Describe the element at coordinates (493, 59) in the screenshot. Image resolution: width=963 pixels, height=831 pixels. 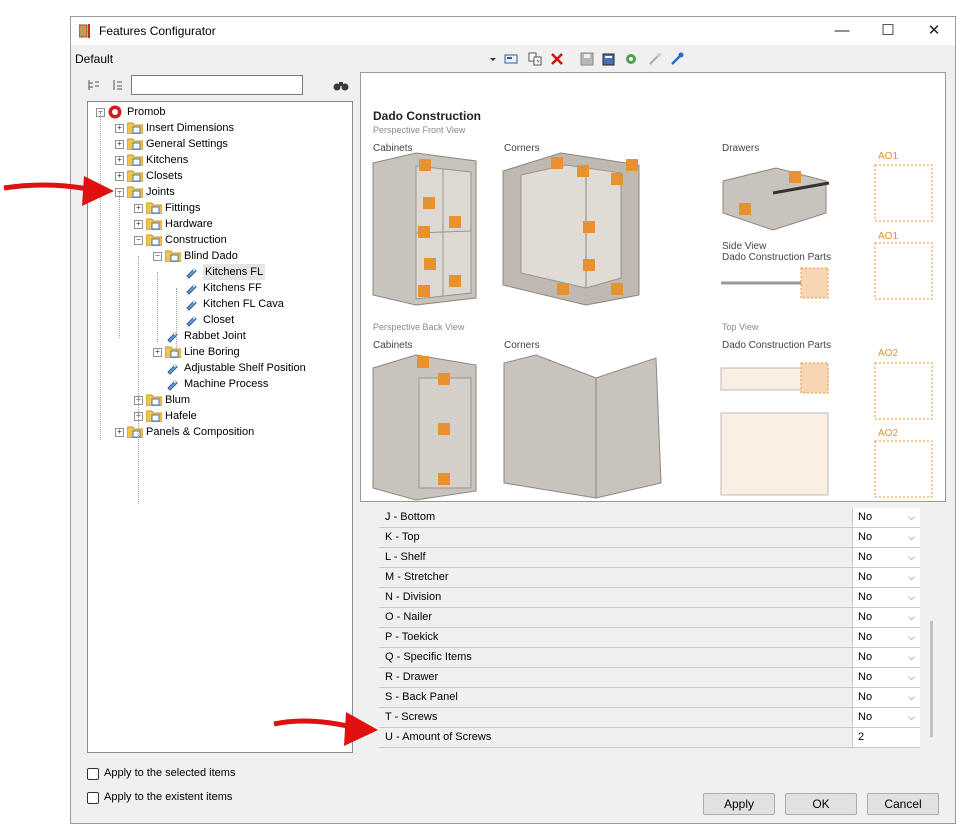
I see `dropdown-arrow-icon` at that location.